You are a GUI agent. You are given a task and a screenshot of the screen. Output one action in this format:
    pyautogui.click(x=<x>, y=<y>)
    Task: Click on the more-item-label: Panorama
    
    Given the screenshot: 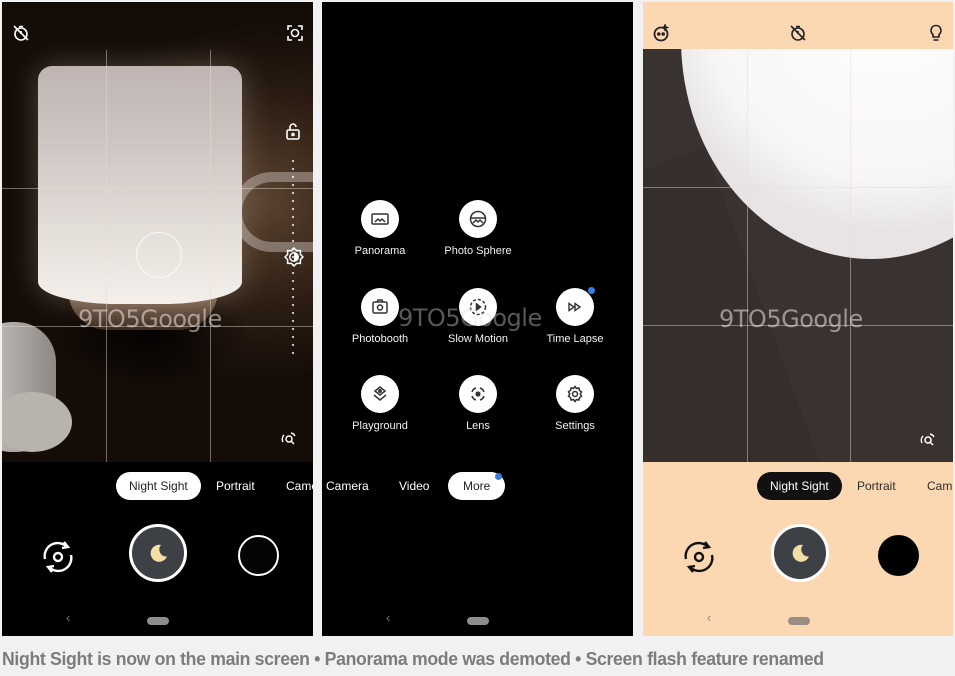 What is the action you would take?
    pyautogui.click(x=380, y=251)
    